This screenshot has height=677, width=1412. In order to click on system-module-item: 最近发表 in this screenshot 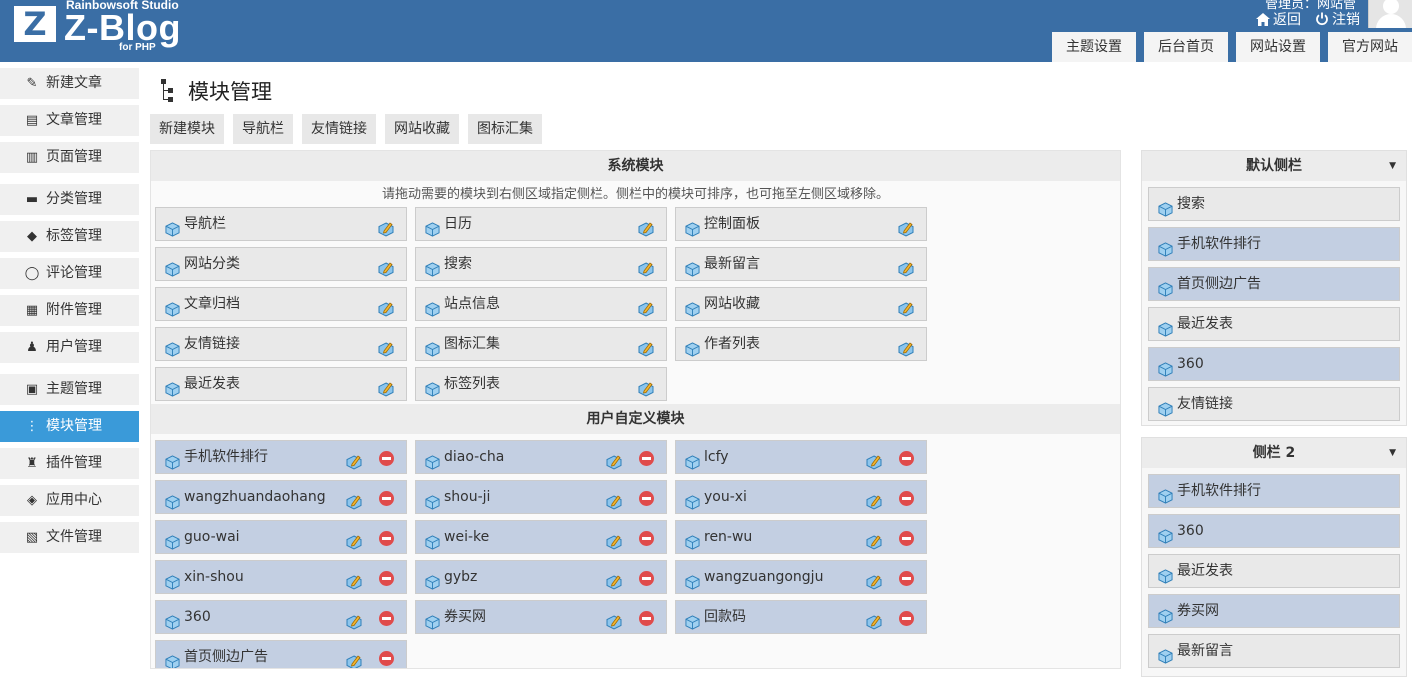, I will do `click(281, 384)`.